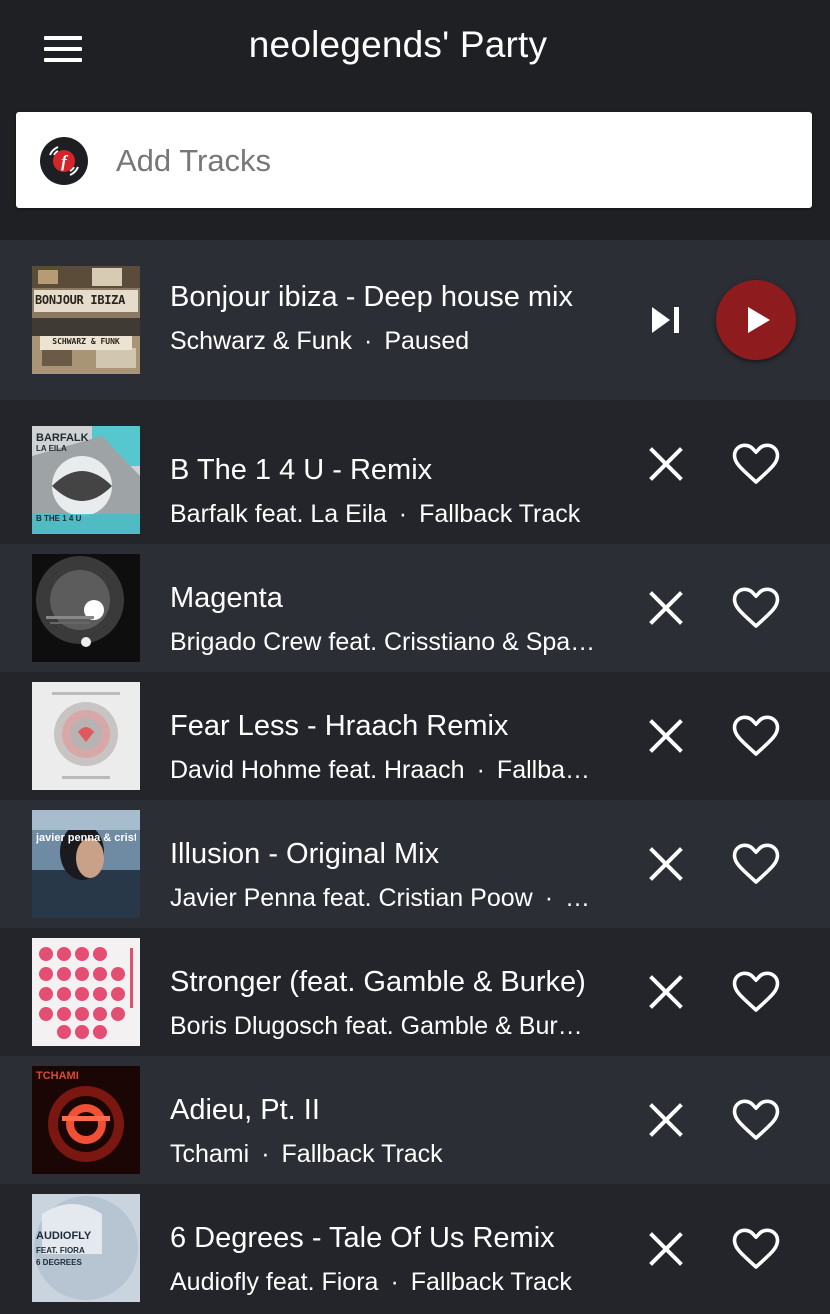 Image resolution: width=830 pixels, height=1314 pixels. I want to click on cover-text: LA EILA, so click(51, 448).